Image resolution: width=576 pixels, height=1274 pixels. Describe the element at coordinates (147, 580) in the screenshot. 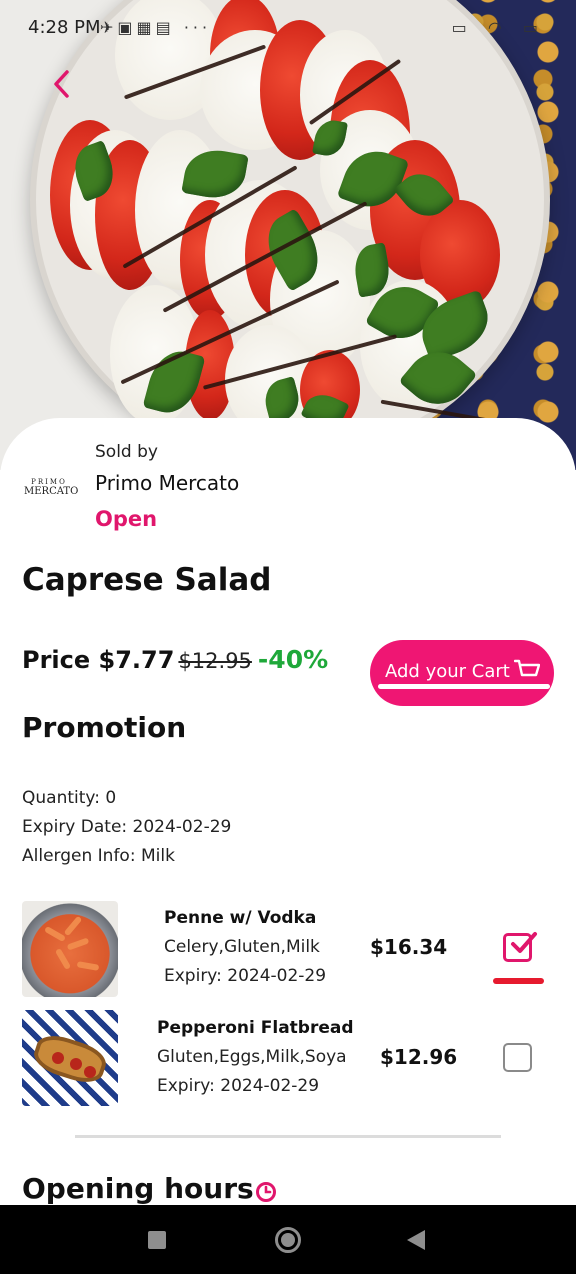

I see `product-title: Caprese Salad` at that location.